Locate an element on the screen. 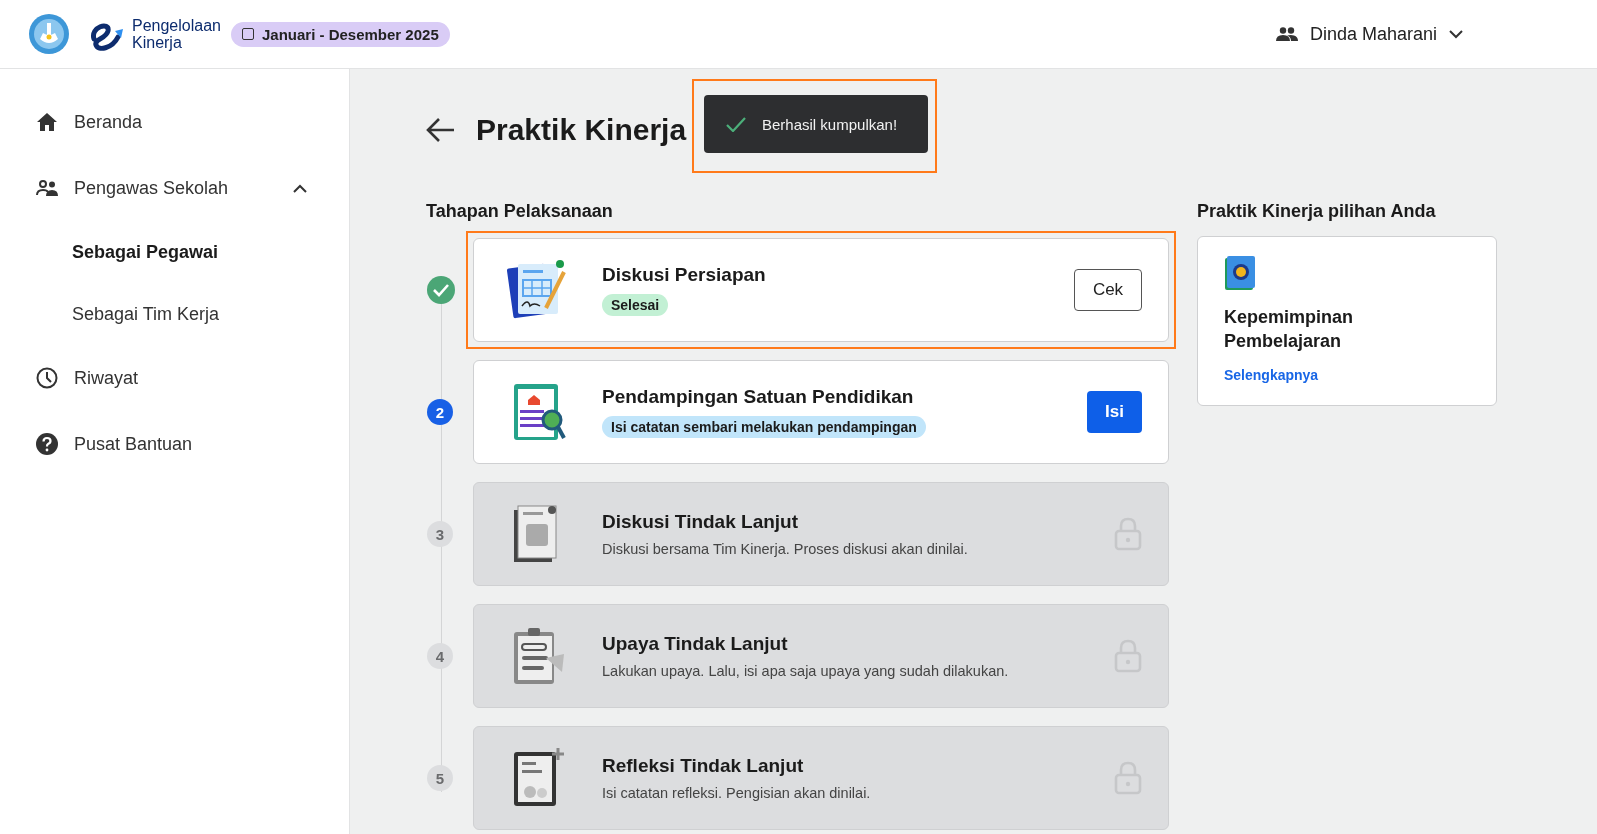 The height and width of the screenshot is (834, 1597). sidebar-item: Riwayat is located at coordinates (174, 378).